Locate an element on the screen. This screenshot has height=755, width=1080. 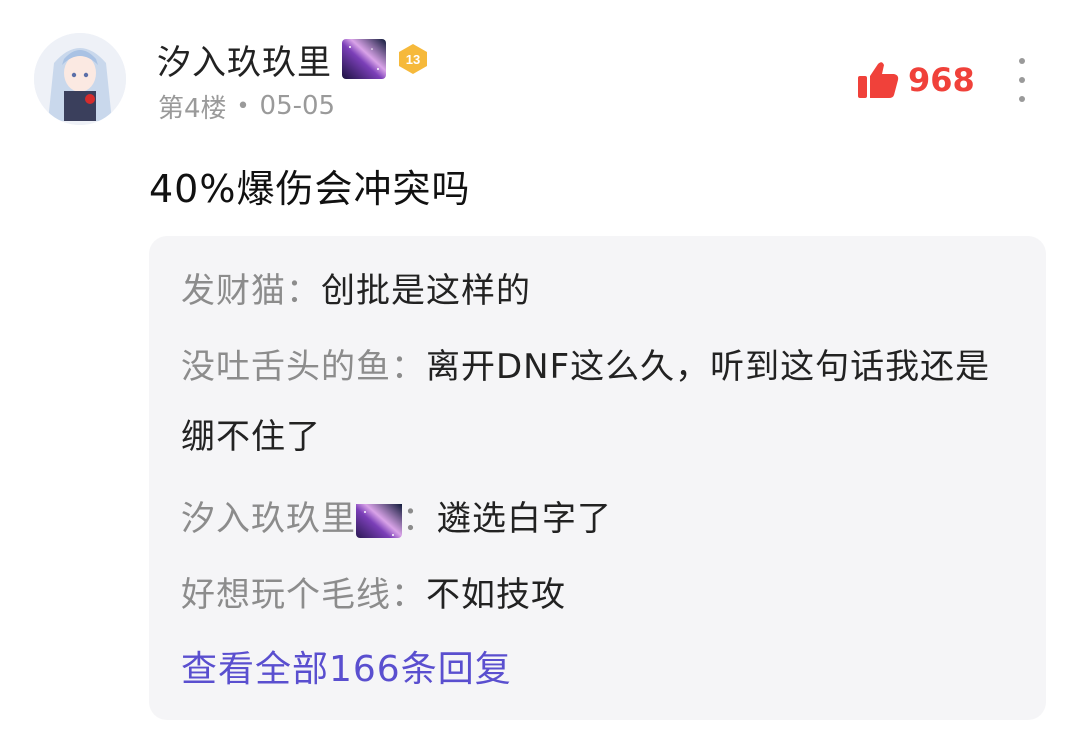
level-badge-icon: 13 is located at coordinates (413, 59).